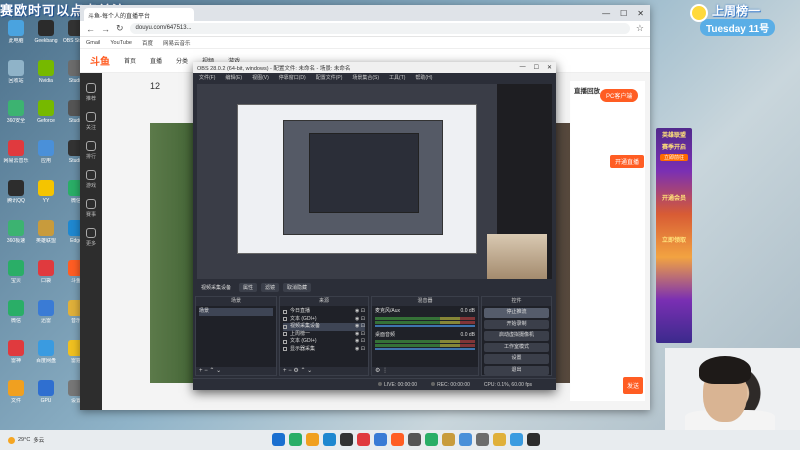 This screenshot has width=800, height=450. What do you see at coordinates (516, 370) in the screenshot?
I see `exit-button: 退出` at bounding box center [516, 370].